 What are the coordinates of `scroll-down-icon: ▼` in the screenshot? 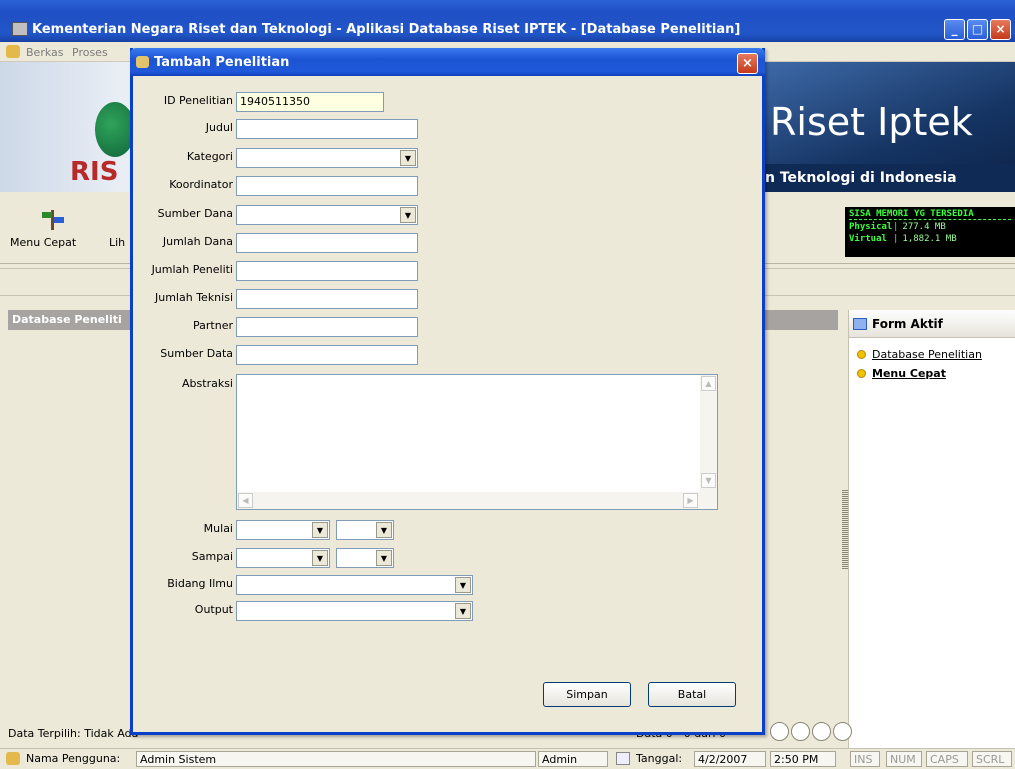 It's located at (708, 480).